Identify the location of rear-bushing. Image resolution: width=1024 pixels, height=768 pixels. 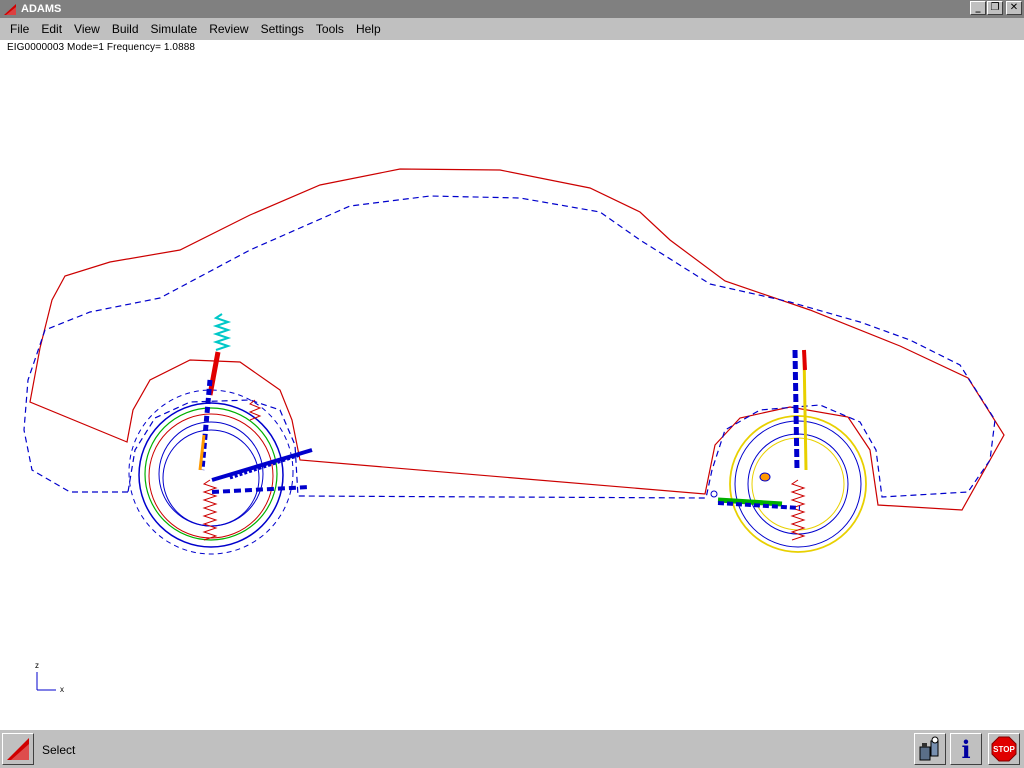
(765, 477).